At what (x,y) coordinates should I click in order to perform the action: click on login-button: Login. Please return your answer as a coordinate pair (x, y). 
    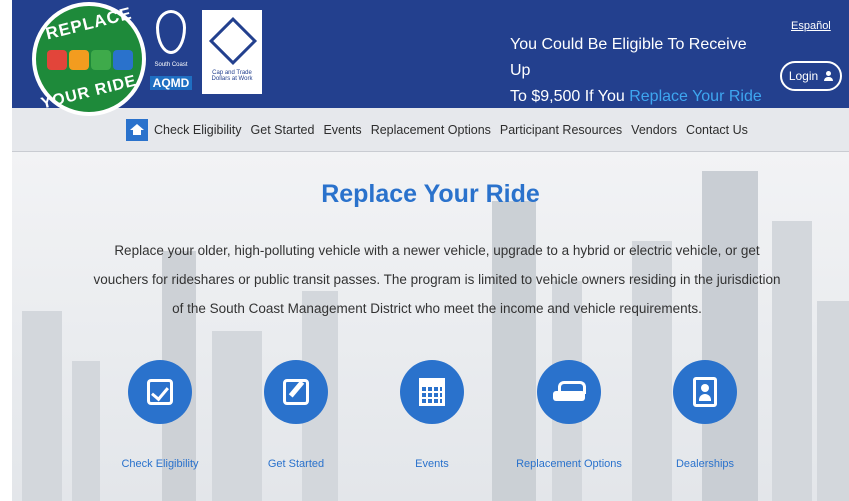
    Looking at the image, I should click on (811, 76).